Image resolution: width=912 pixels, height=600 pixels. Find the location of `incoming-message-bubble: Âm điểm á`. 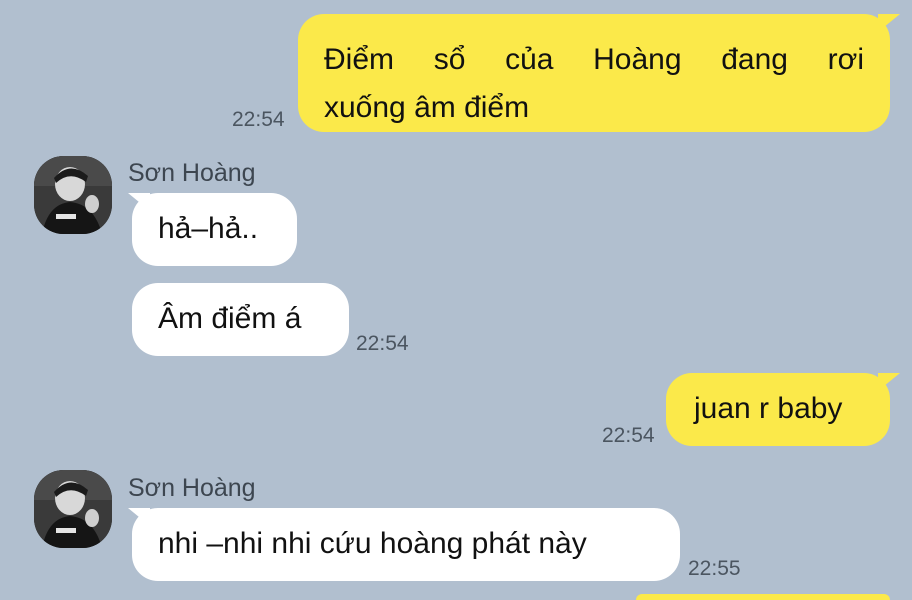

incoming-message-bubble: Âm điểm á is located at coordinates (240, 319).